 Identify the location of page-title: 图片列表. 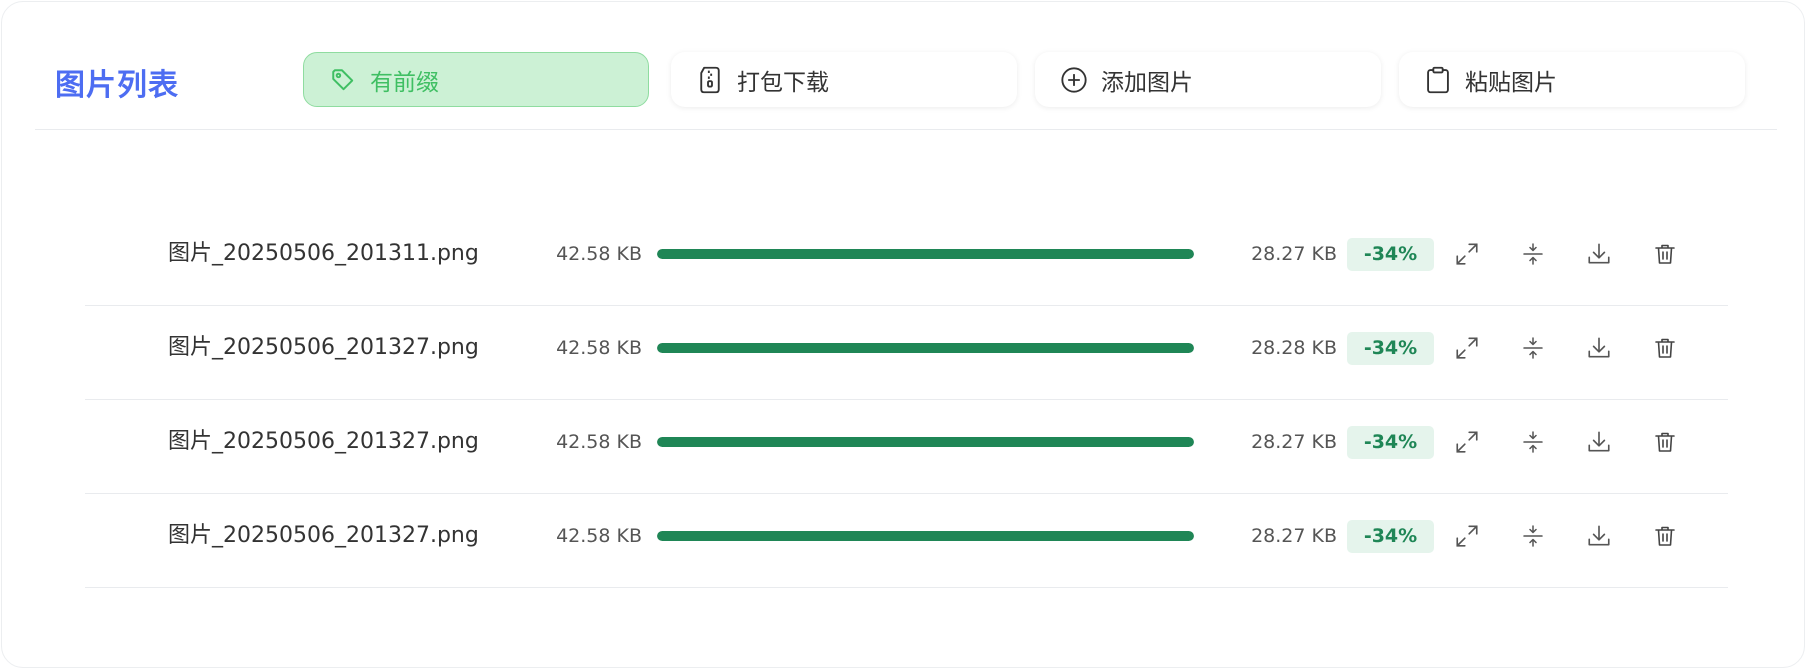
(117, 85).